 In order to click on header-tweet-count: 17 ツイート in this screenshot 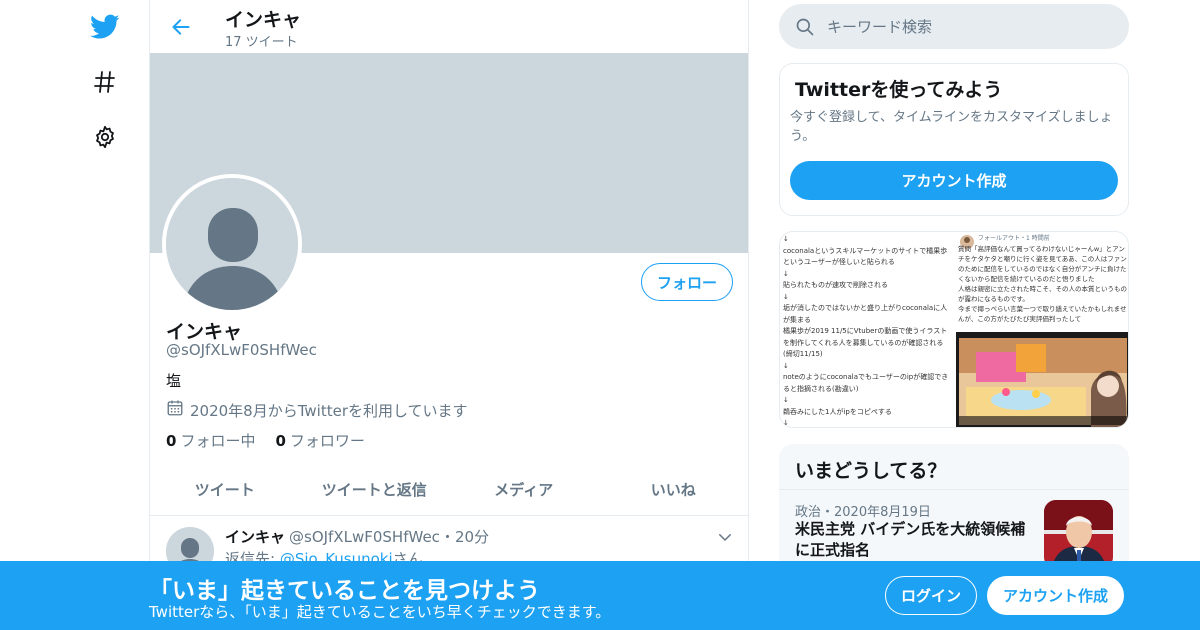, I will do `click(261, 42)`.